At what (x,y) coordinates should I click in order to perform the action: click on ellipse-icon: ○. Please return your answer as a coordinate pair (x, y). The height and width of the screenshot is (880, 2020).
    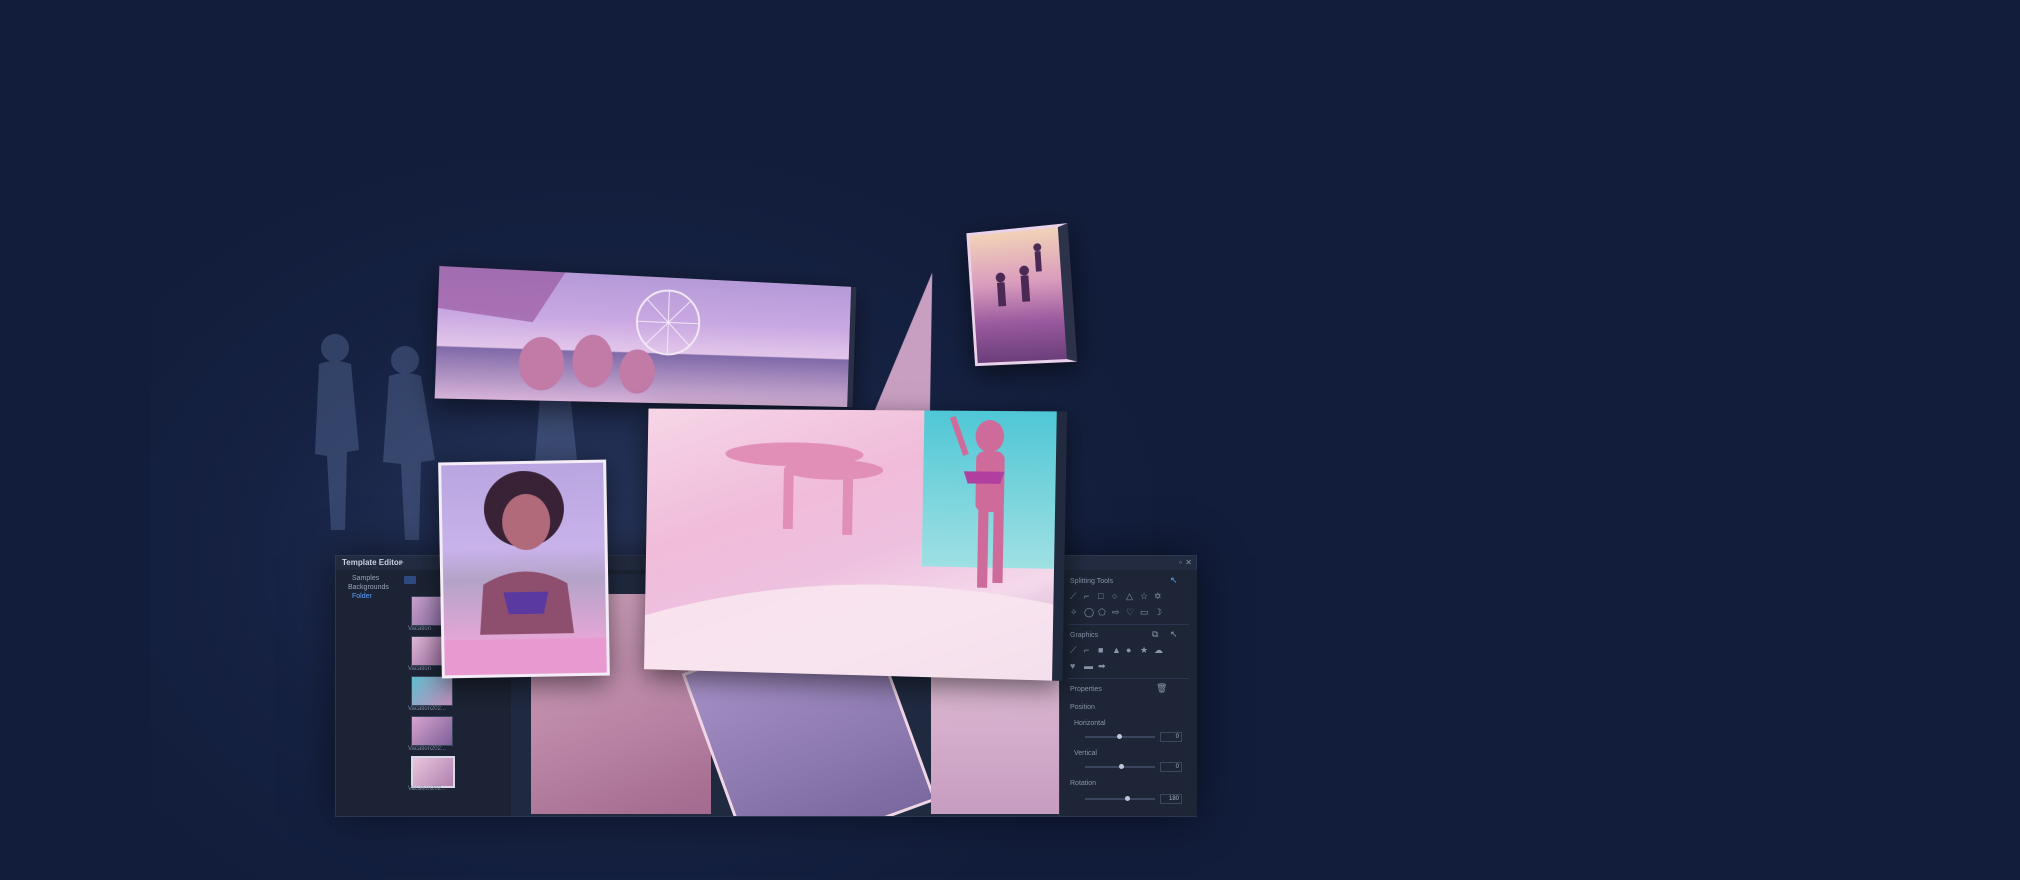
    Looking at the image, I should click on (1114, 596).